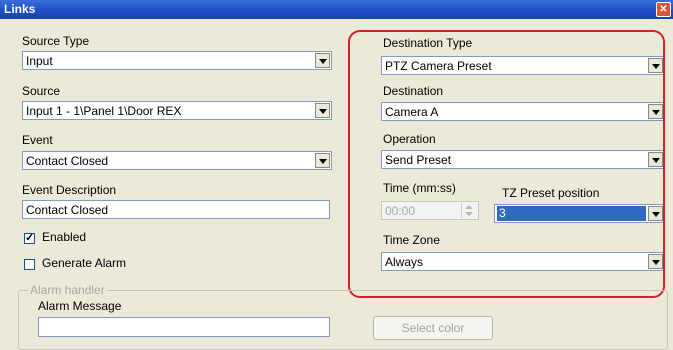  I want to click on alarm-message-label: Alarm Message, so click(80, 306).